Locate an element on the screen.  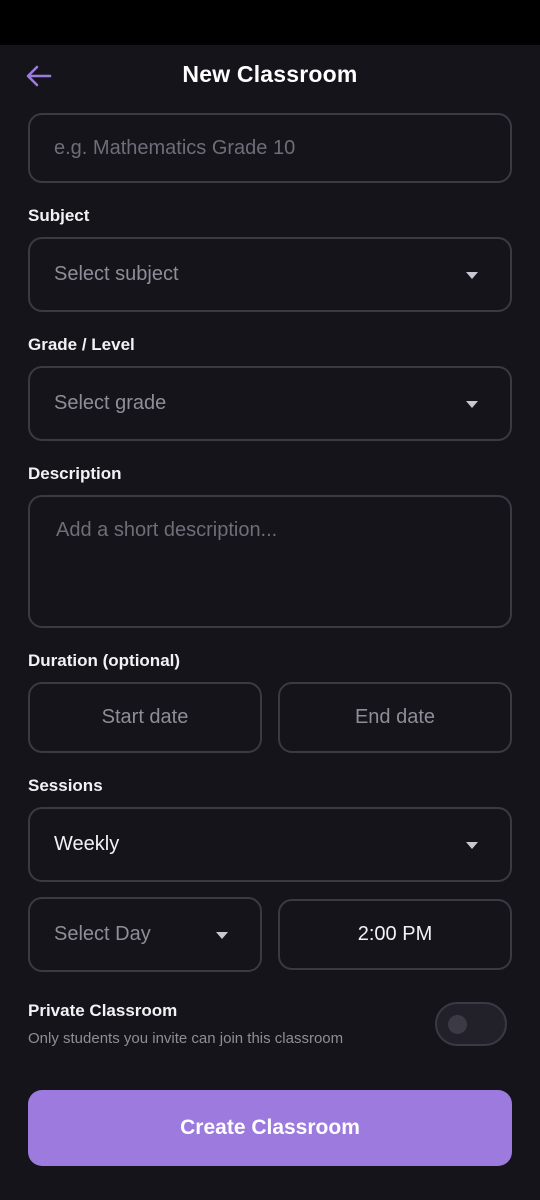
page-title: New Classroom is located at coordinates (270, 74).